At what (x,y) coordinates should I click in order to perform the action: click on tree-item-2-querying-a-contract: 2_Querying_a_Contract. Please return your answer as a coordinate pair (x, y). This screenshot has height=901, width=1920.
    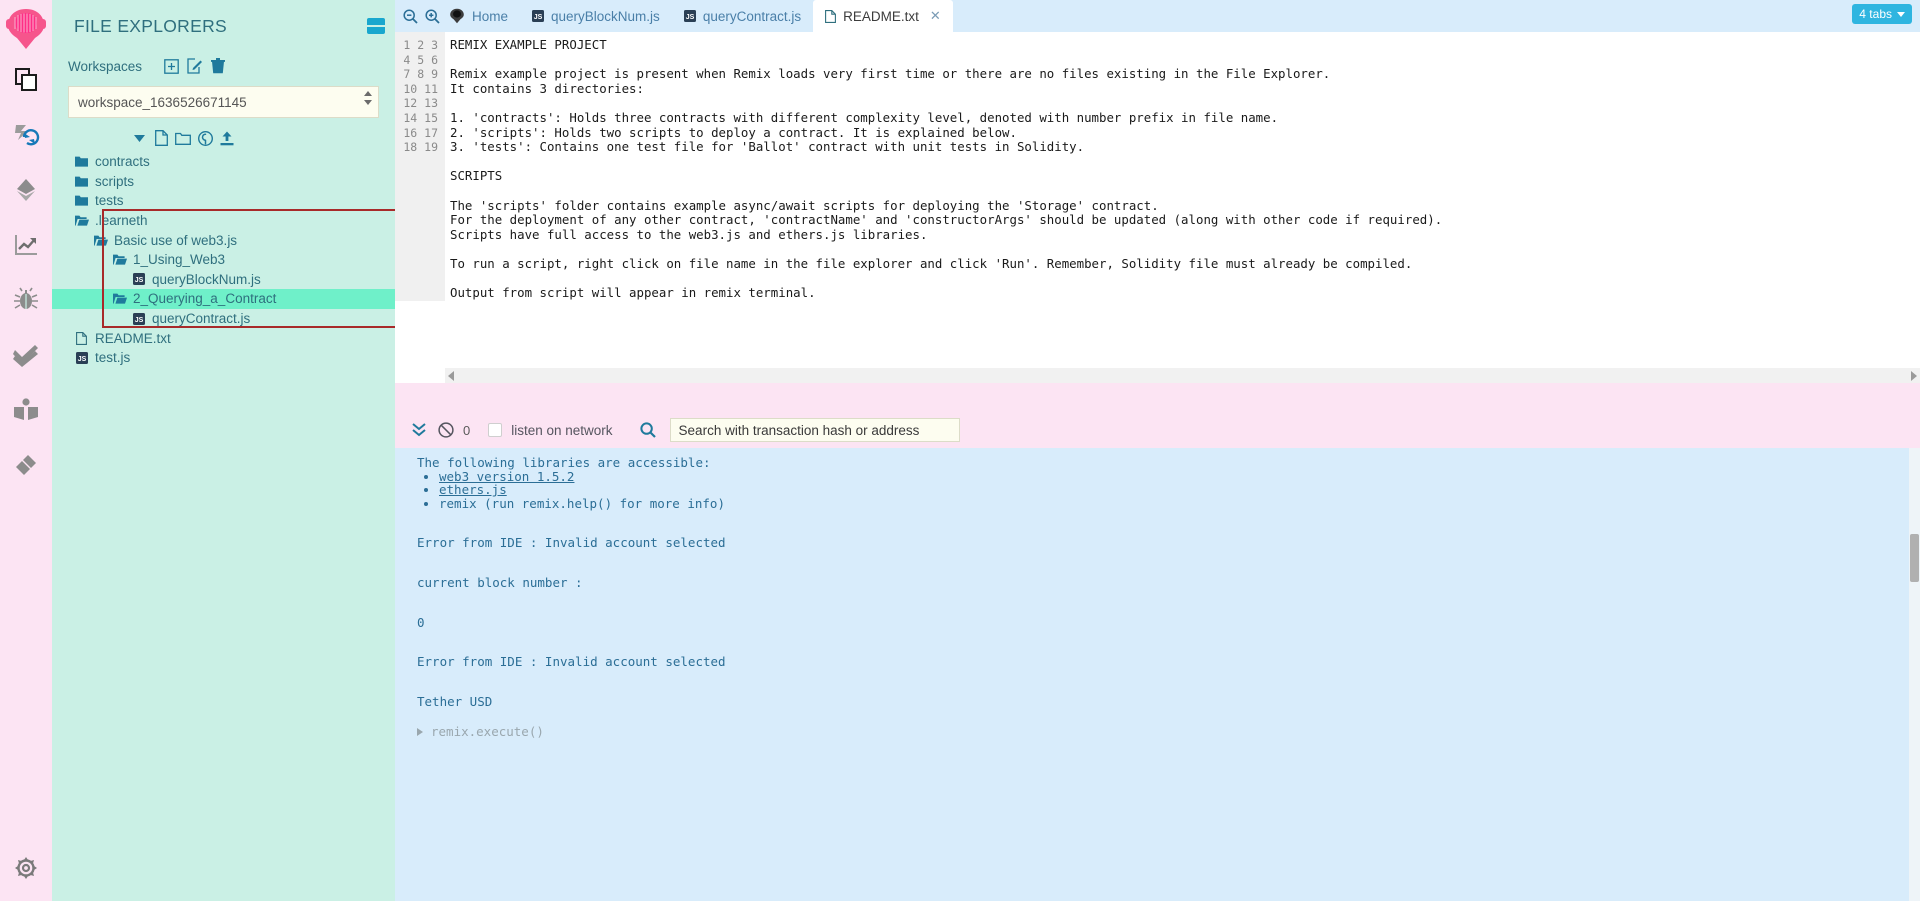
    Looking at the image, I should click on (223, 299).